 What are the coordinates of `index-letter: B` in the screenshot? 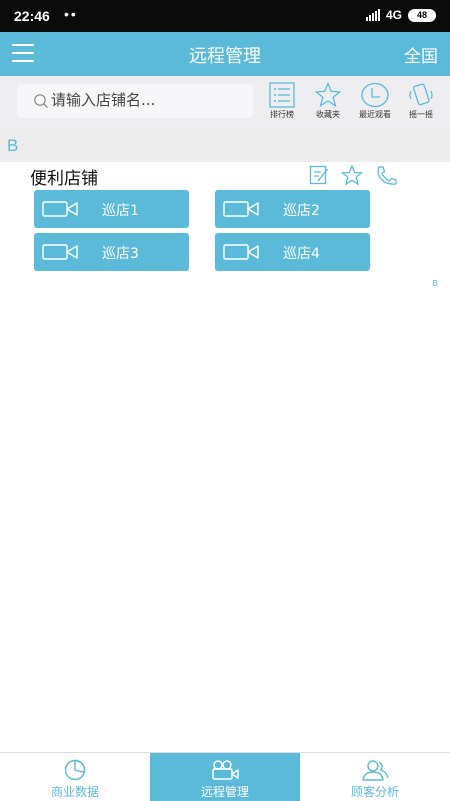 It's located at (13, 145).